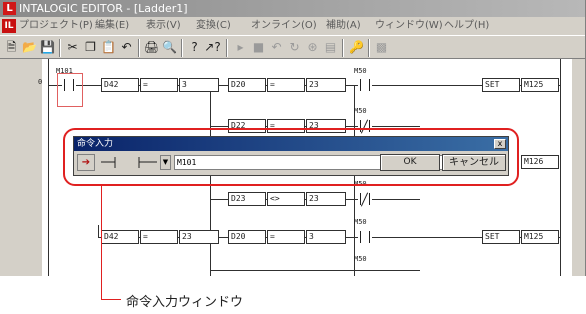 Image resolution: width=586 pixels, height=314 pixels. Describe the element at coordinates (103, 8) in the screenshot. I see `window-title: INTALOGIC EDITOR - [Ladder1]` at that location.